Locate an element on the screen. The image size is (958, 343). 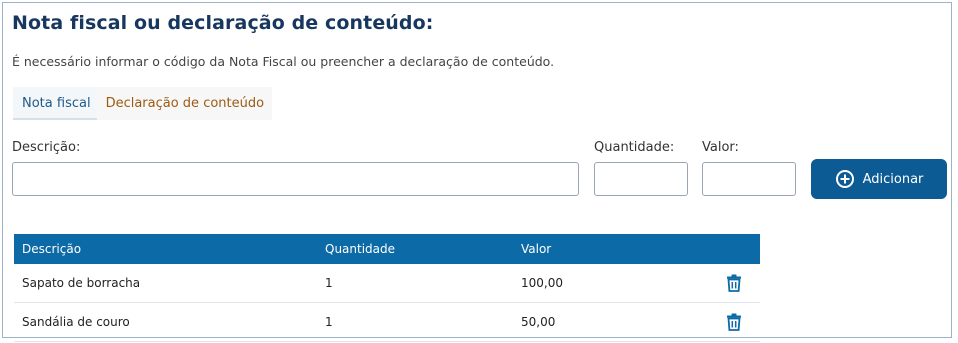
table-header: Descrição Quantidade Valor is located at coordinates (387, 249).